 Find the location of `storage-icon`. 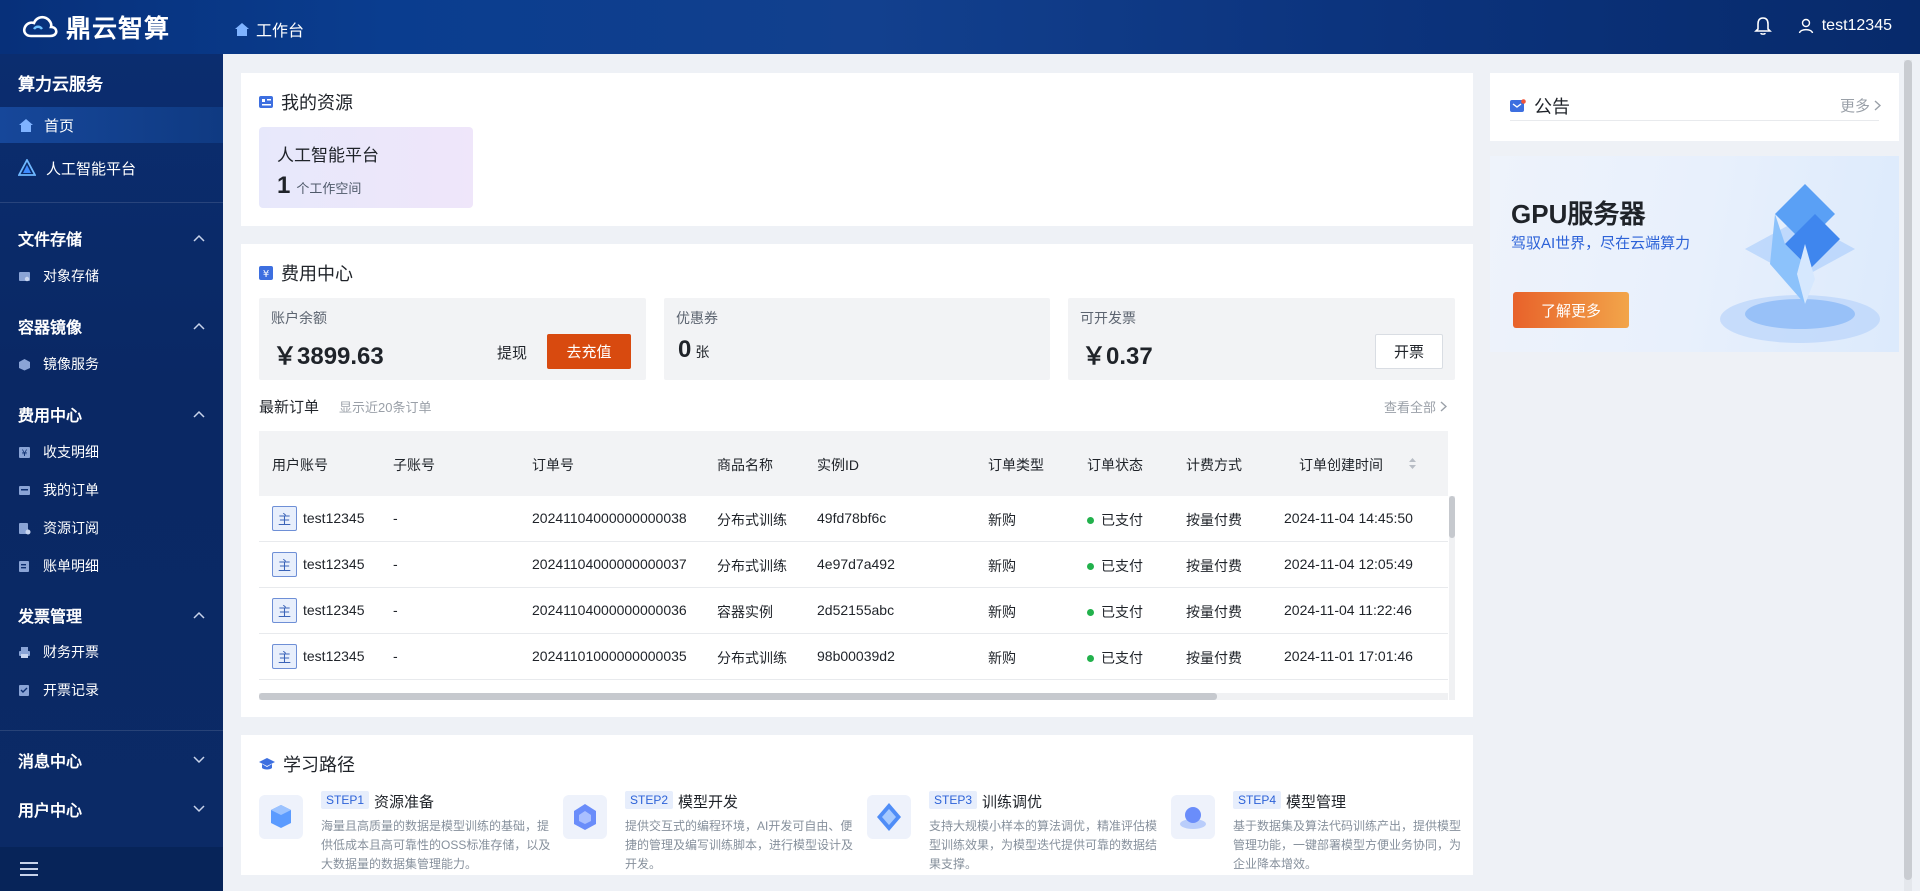

storage-icon is located at coordinates (24, 276).